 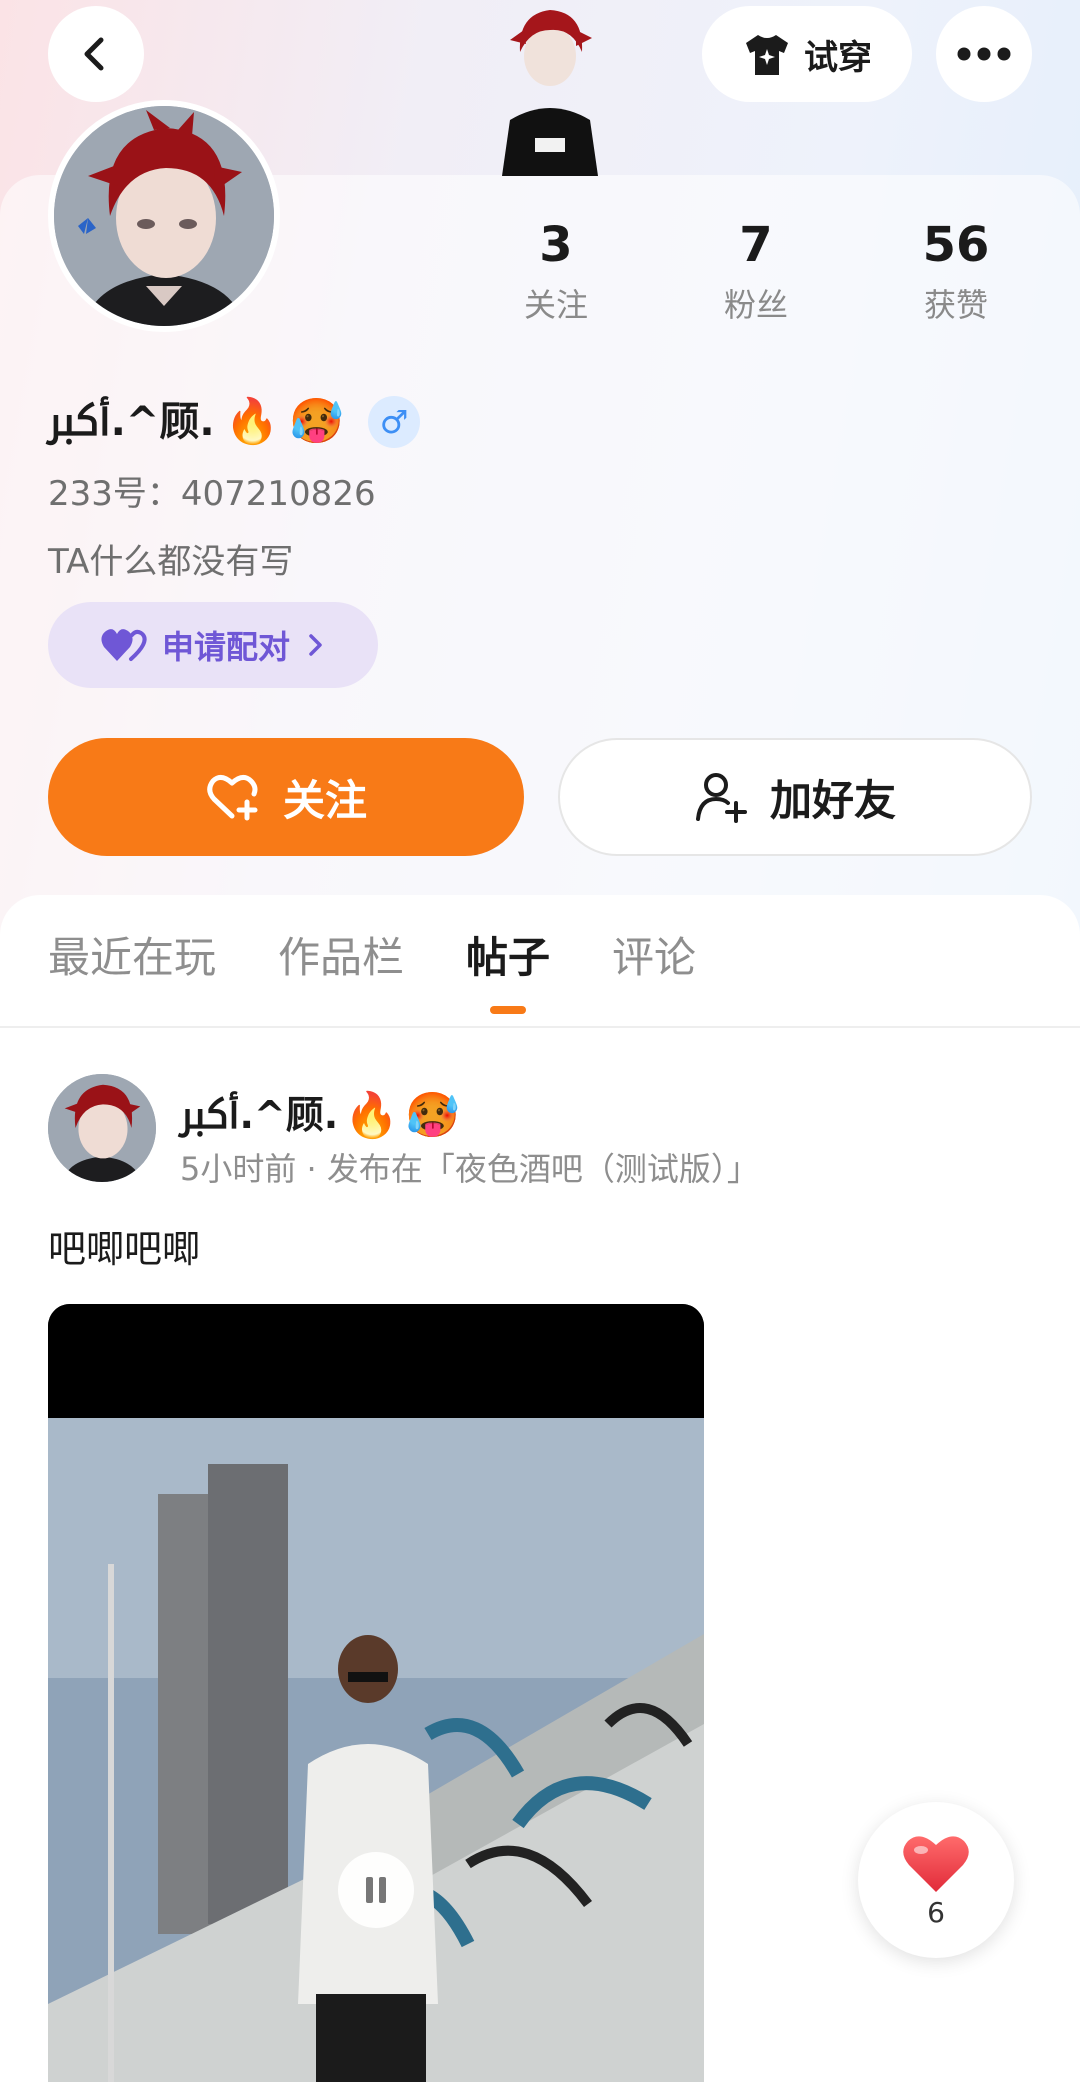 What do you see at coordinates (838, 57) in the screenshot?
I see `try-on-label: 试穿` at bounding box center [838, 57].